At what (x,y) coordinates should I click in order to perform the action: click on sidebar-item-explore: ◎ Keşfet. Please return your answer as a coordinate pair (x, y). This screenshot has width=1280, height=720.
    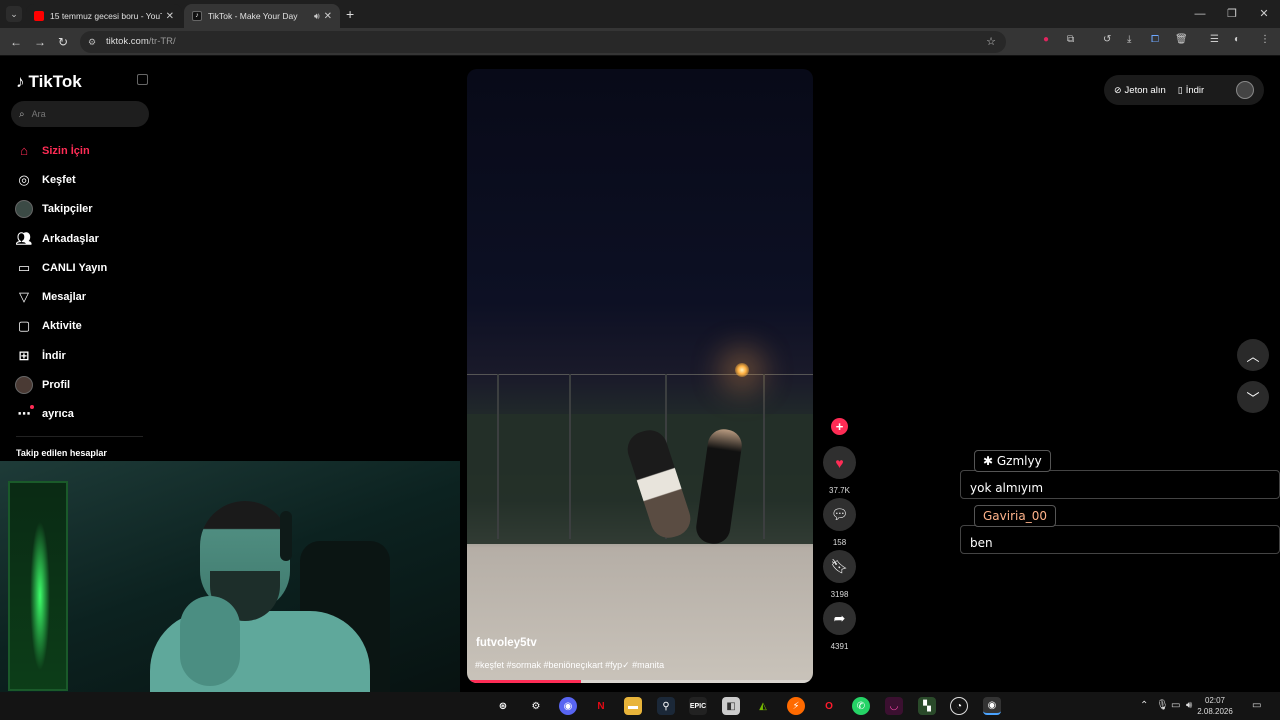
    Looking at the image, I should click on (84, 179).